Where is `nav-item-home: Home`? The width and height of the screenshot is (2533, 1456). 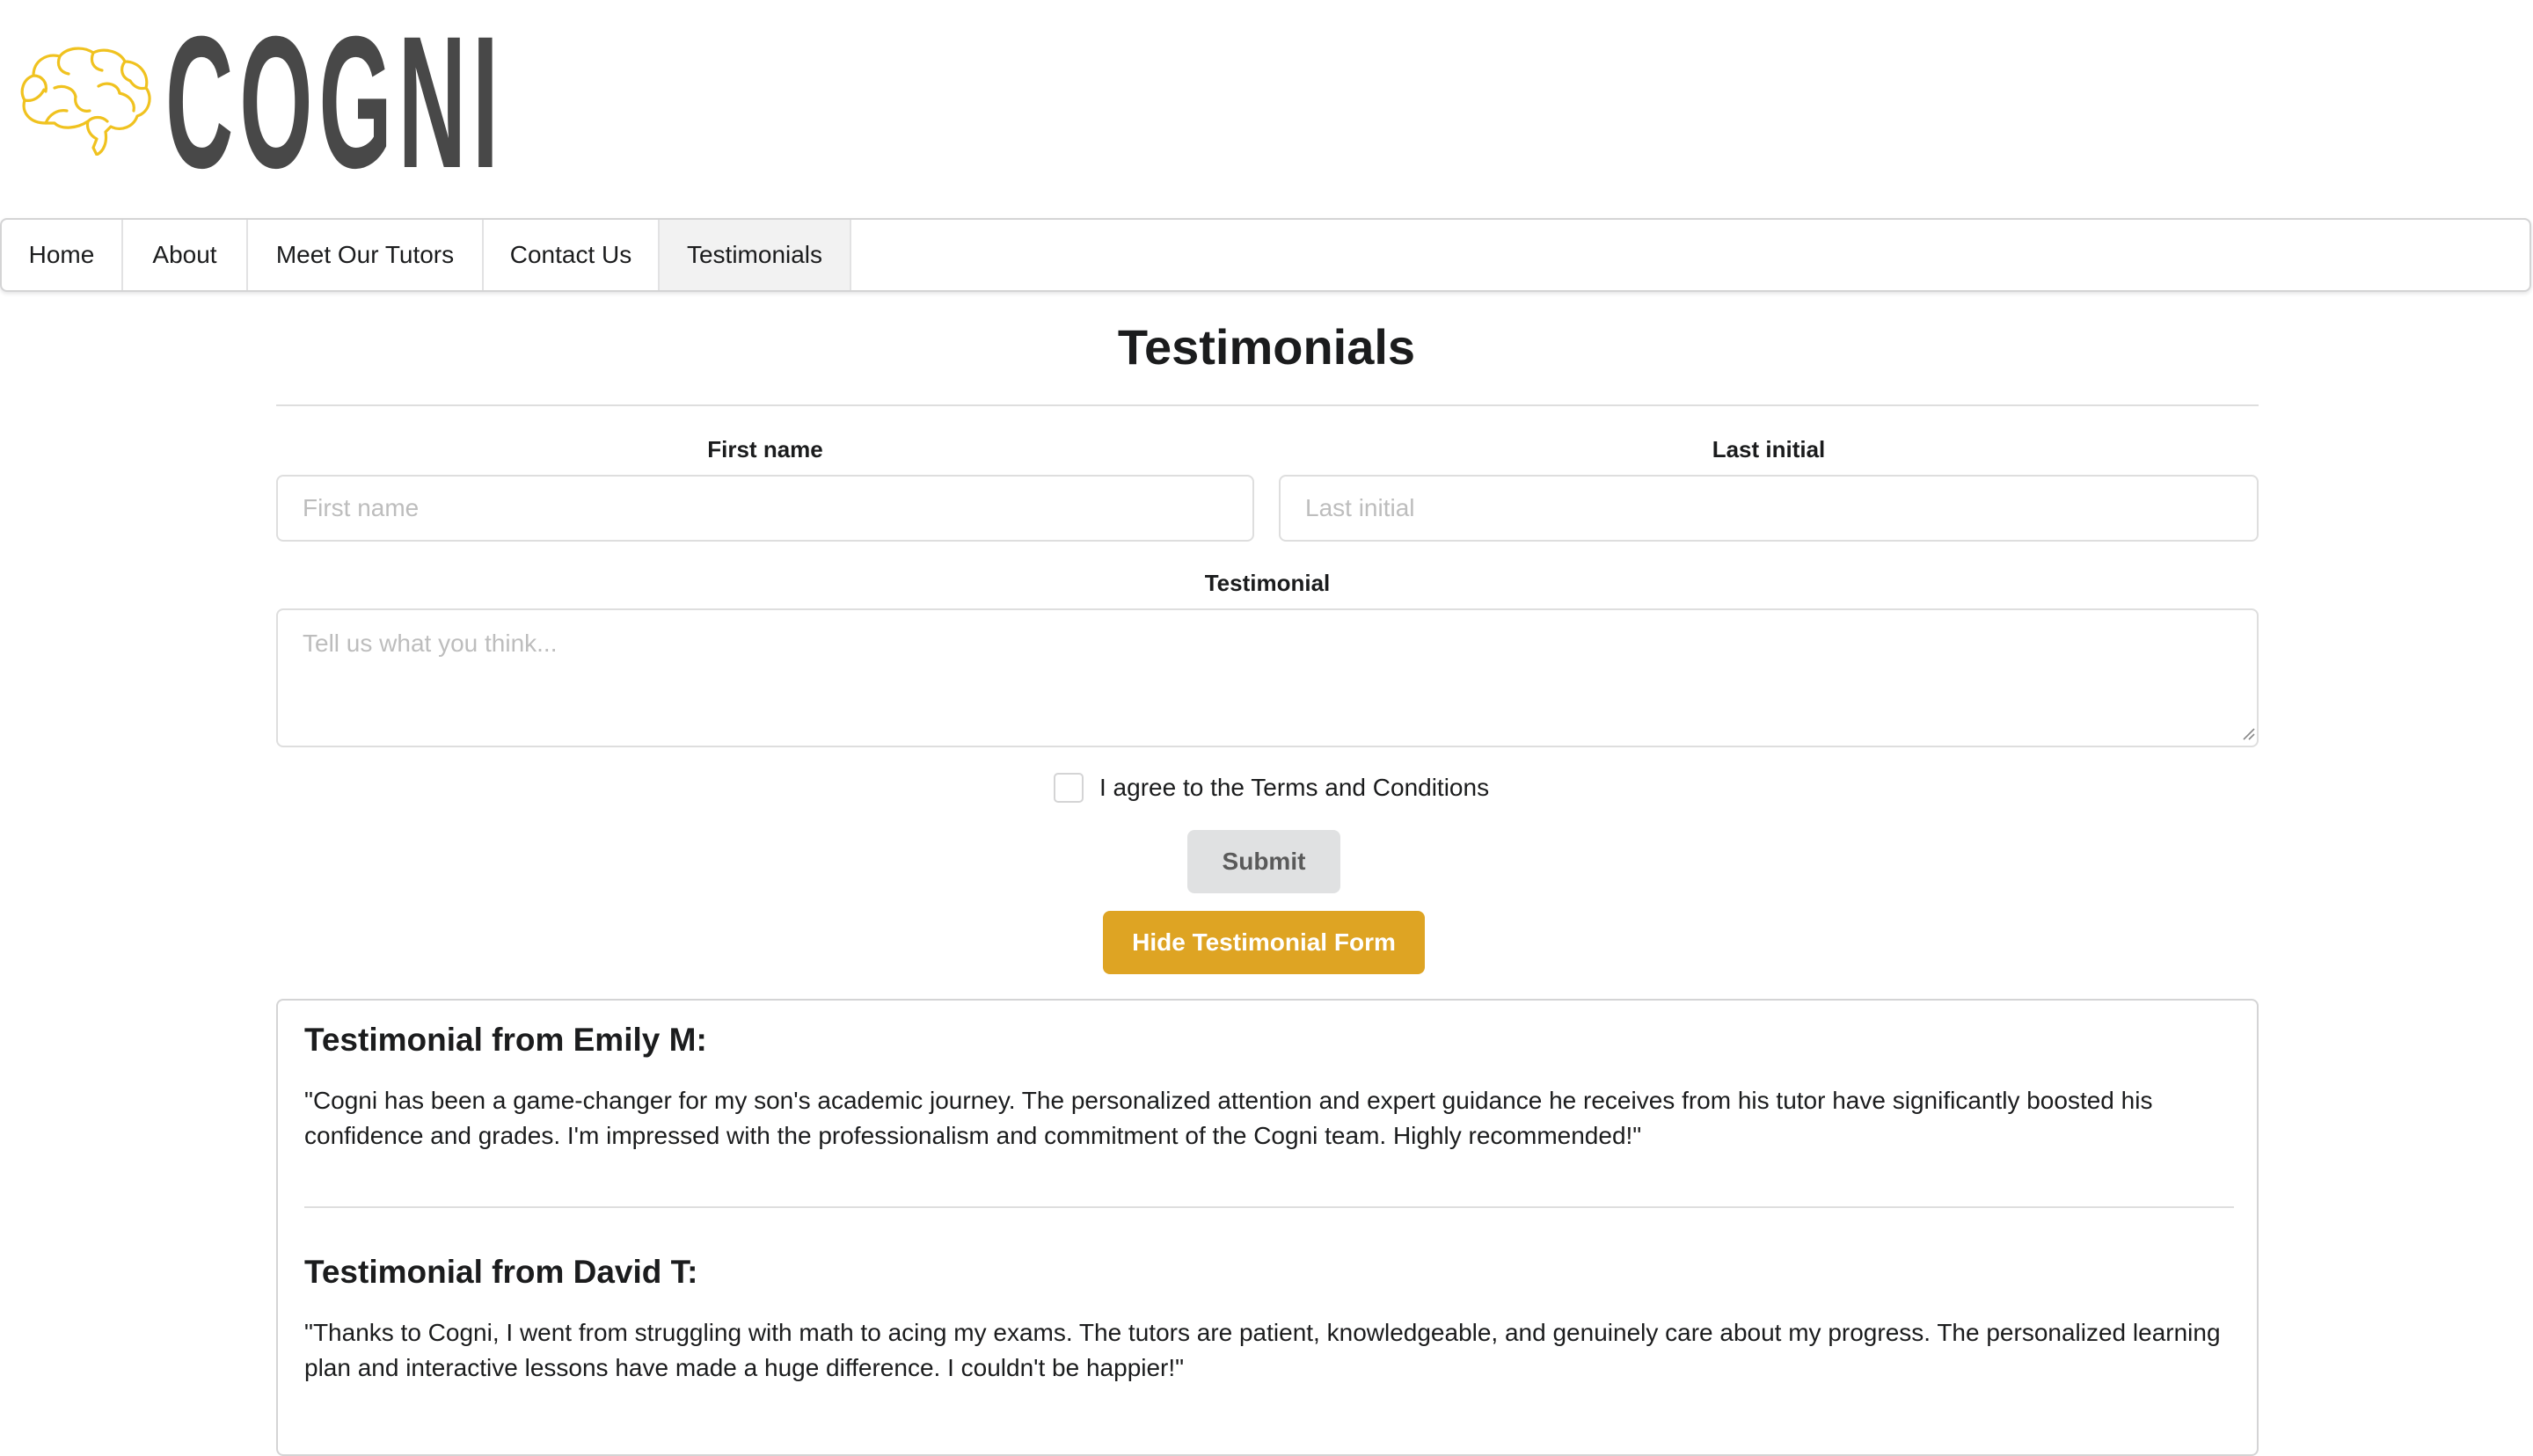 nav-item-home: Home is located at coordinates (63, 255).